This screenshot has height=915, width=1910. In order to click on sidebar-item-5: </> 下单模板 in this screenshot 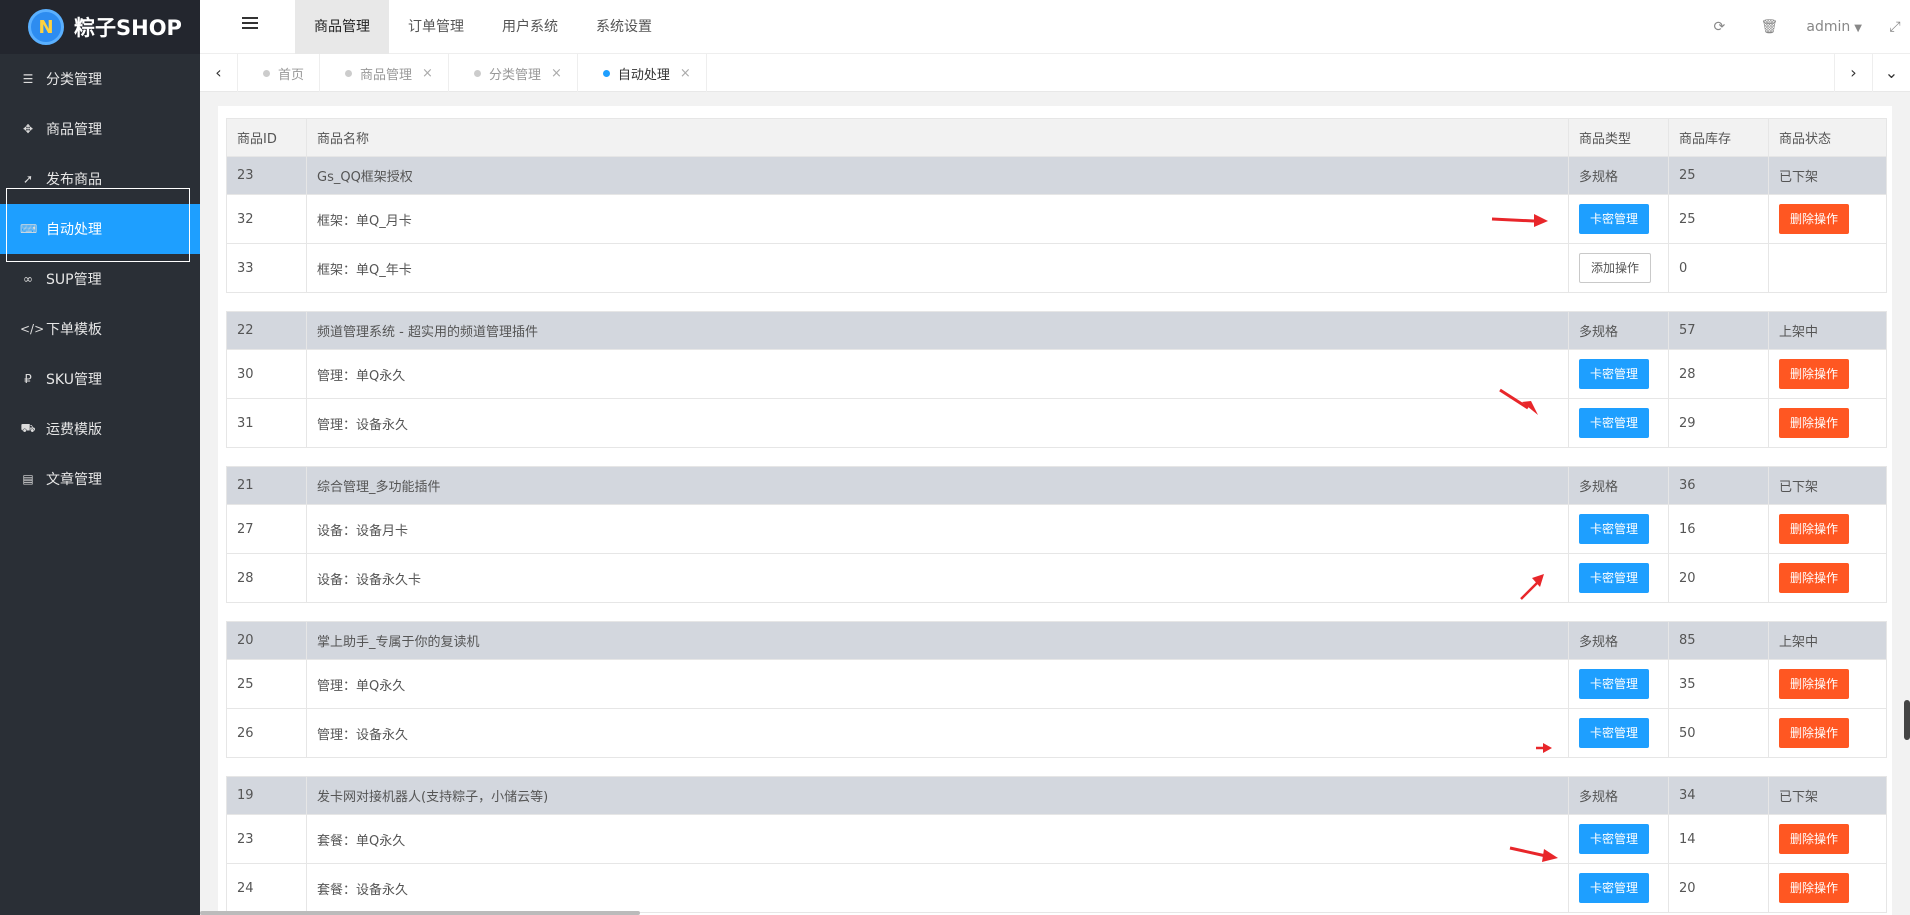, I will do `click(100, 329)`.